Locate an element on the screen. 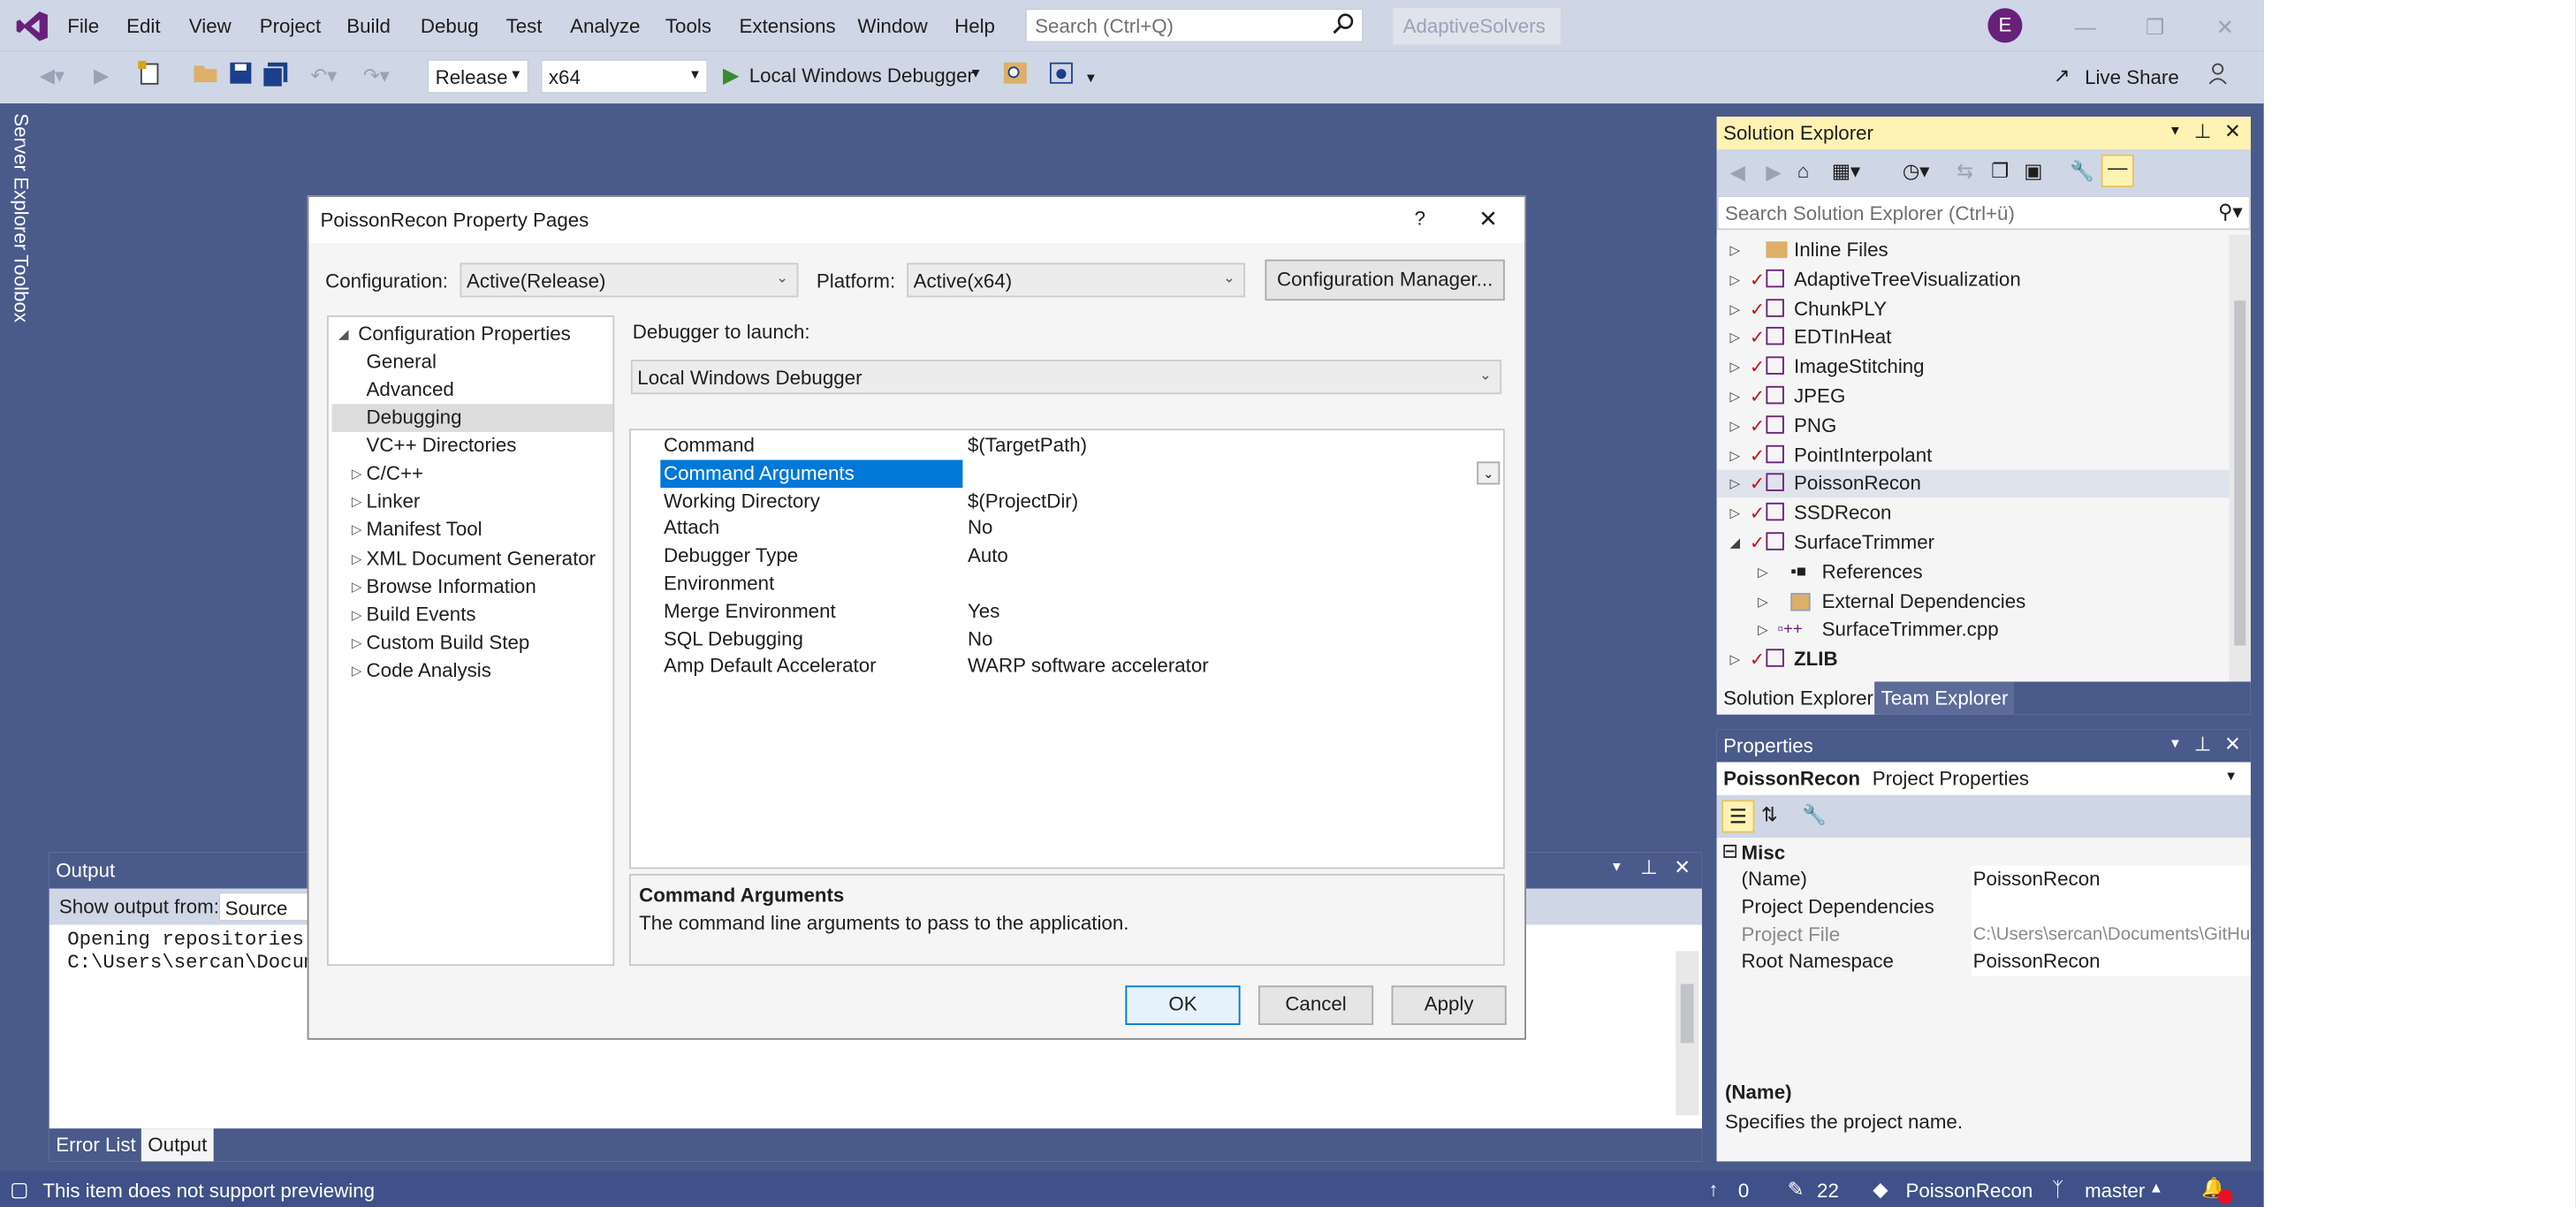  solution-item-jpeg: ▷ ✓ JPEG is located at coordinates (1973, 397).